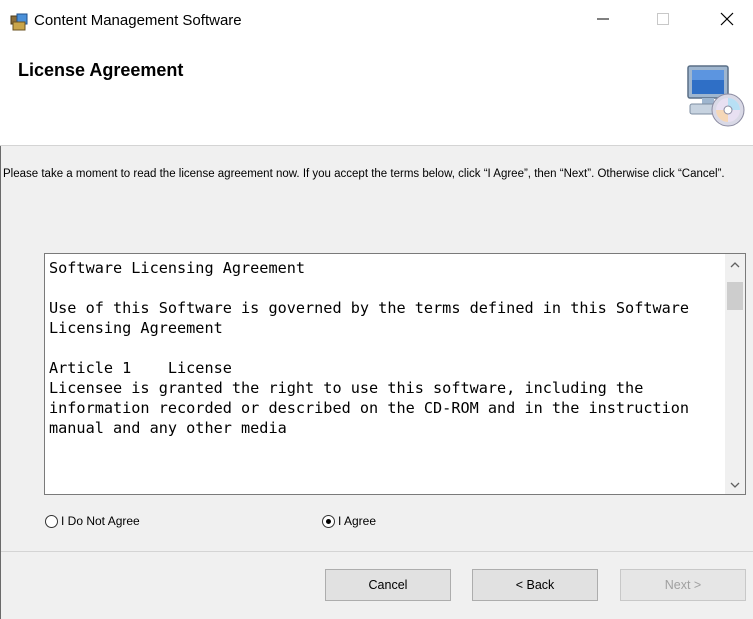  Describe the element at coordinates (535, 585) in the screenshot. I see `back-button: < Back` at that location.